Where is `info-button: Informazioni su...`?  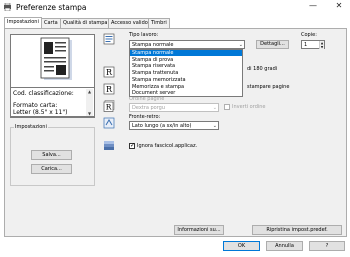
info-button: Informazioni su... is located at coordinates (199, 230).